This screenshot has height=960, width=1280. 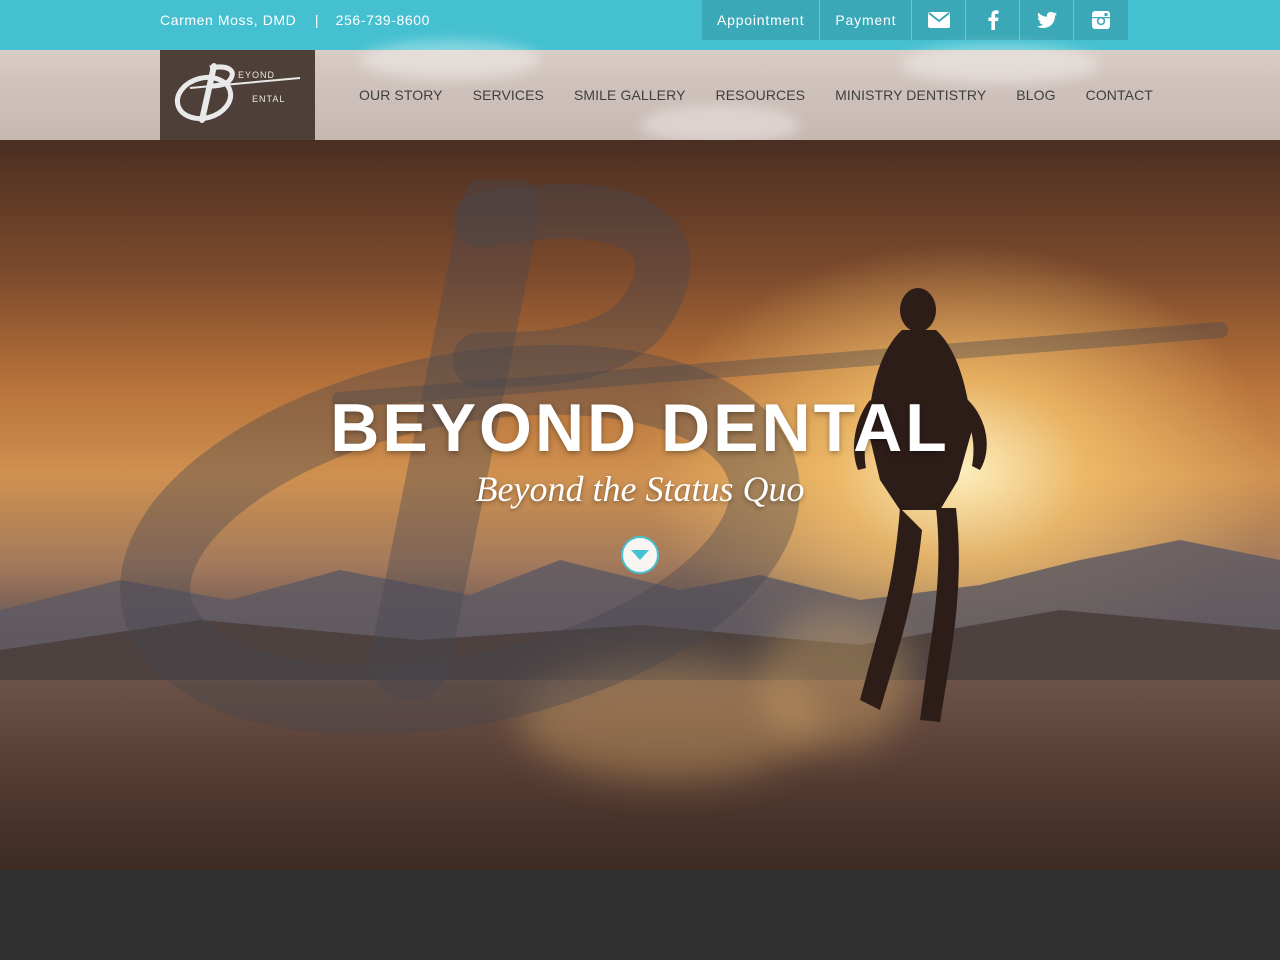 I want to click on nav-item-ministry-dentistry: MINISTRY DENTISTRY, so click(x=910, y=95).